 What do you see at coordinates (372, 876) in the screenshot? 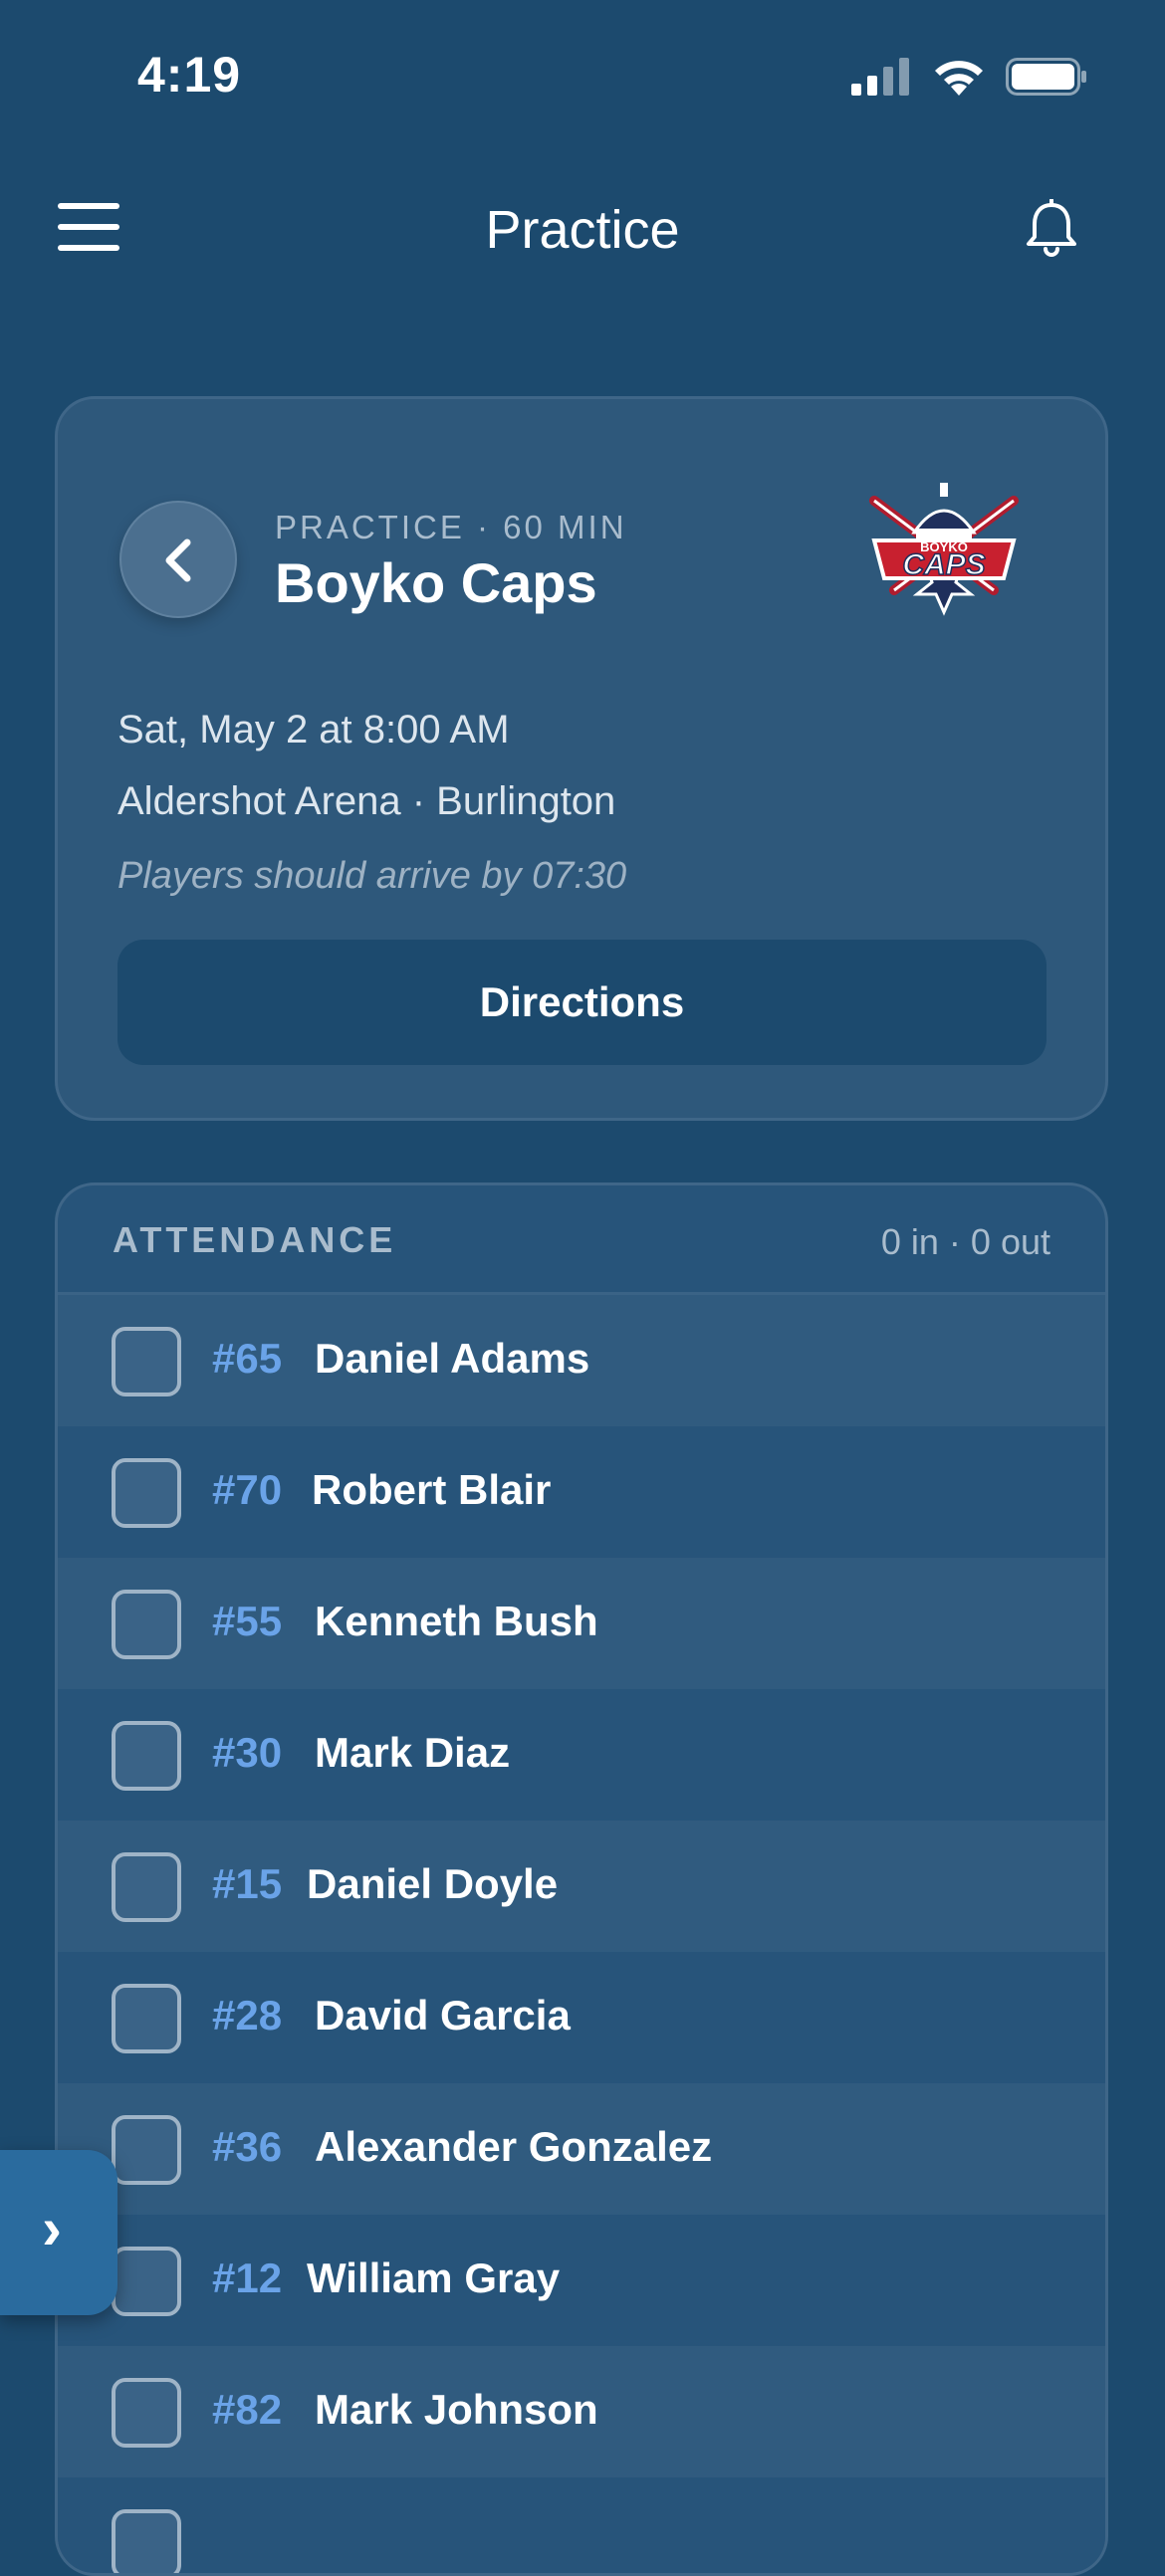
I see `arrival-note: Players should arrive by 07:30` at bounding box center [372, 876].